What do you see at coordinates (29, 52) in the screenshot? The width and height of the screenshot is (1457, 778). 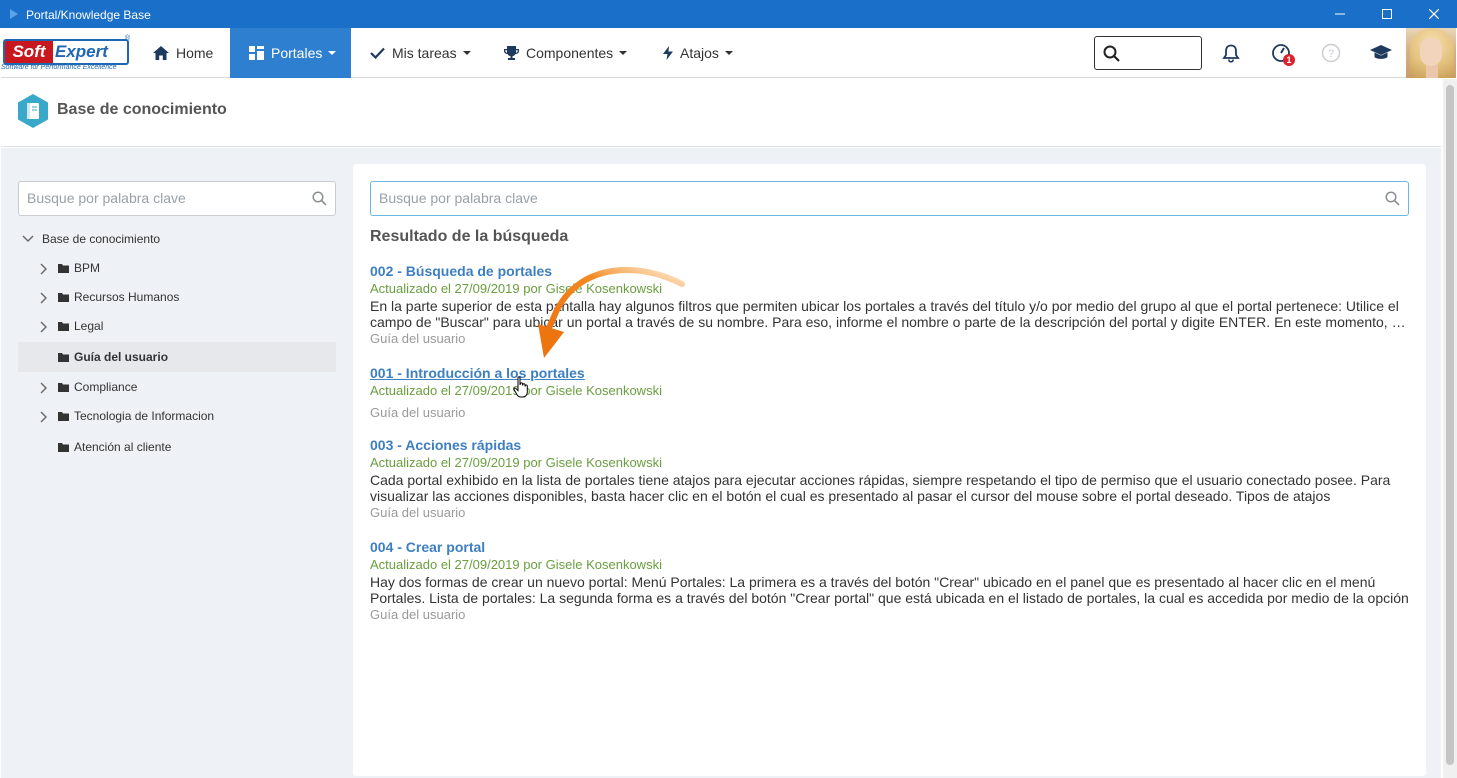 I see `logo-soft-text: Soft` at bounding box center [29, 52].